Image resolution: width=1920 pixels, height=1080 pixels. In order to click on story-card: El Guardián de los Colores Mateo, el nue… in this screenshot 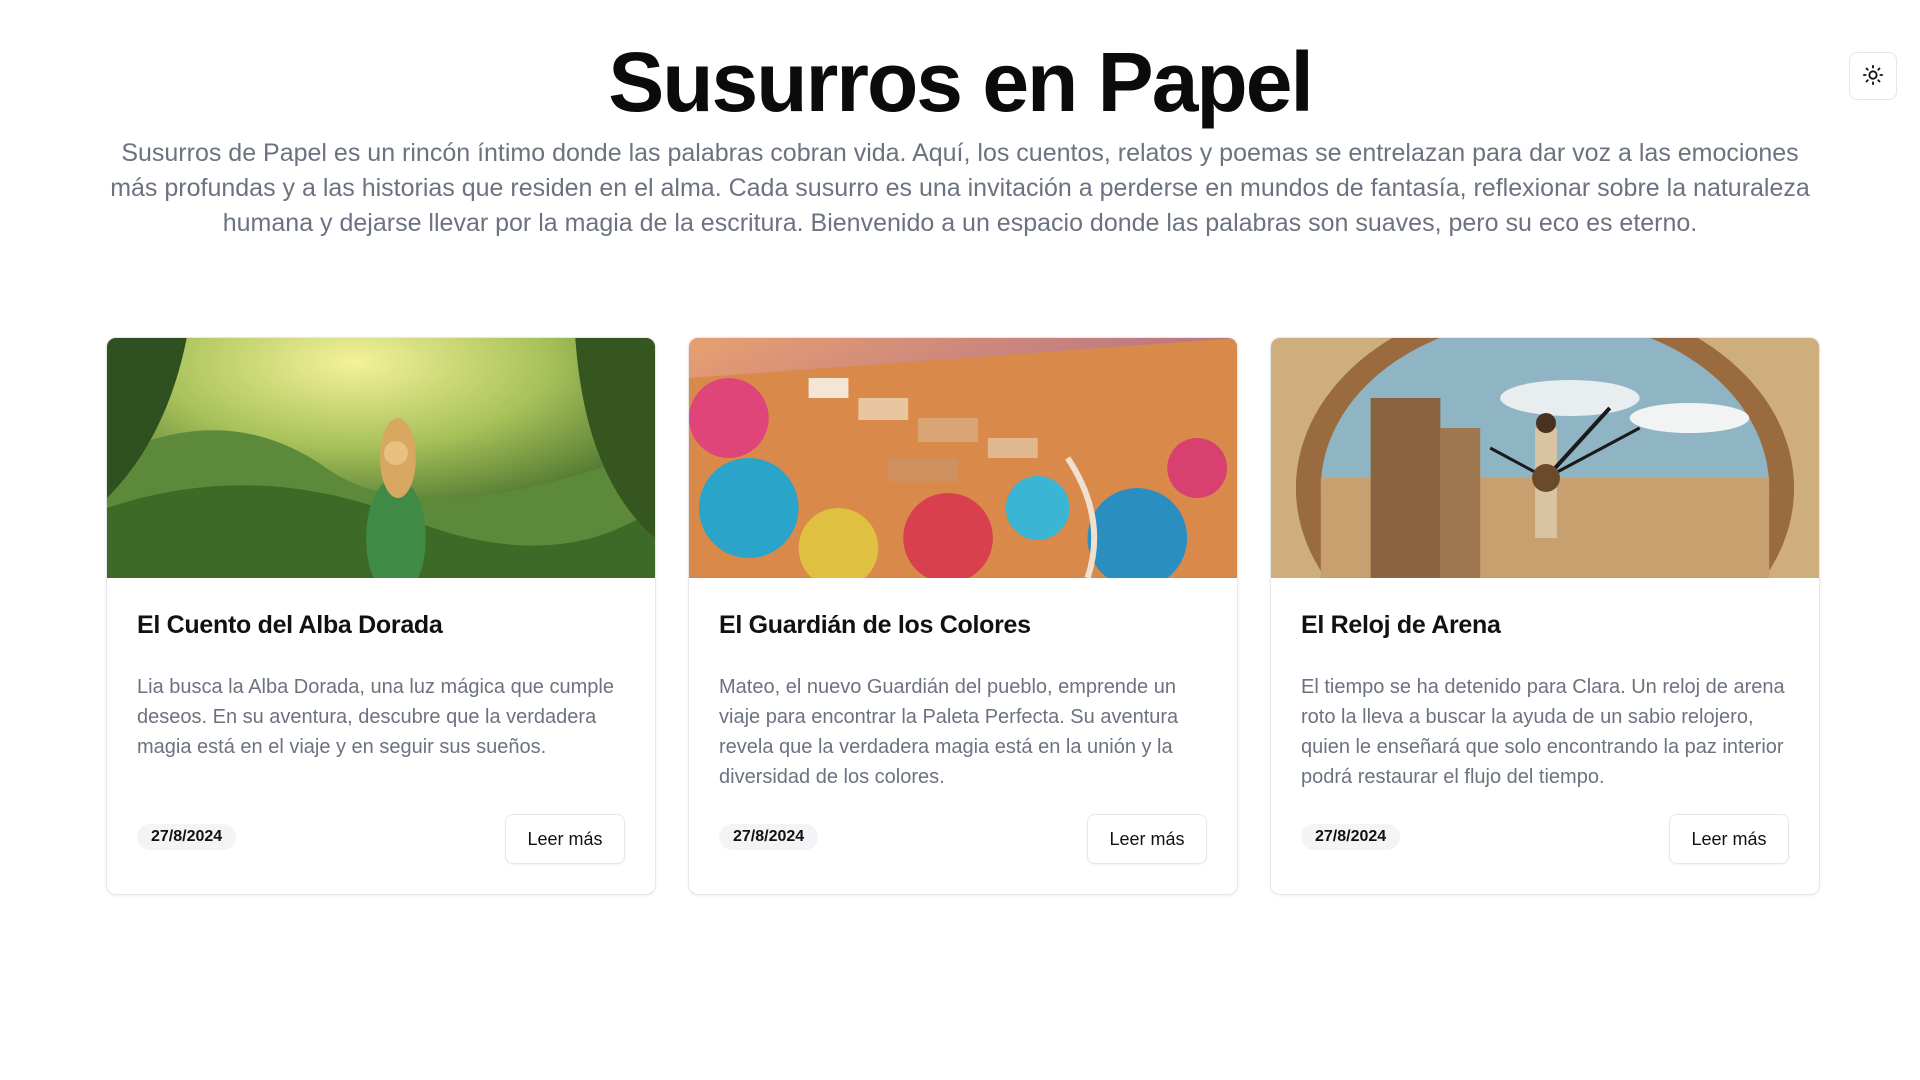, I will do `click(963, 616)`.